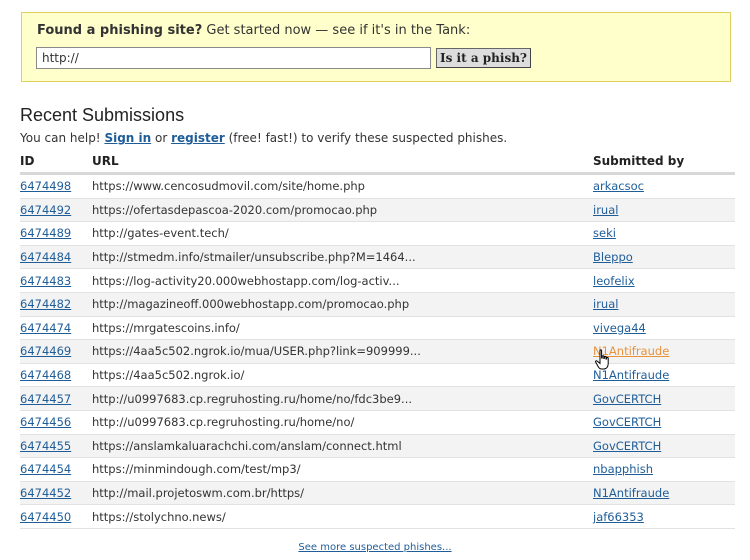 The height and width of the screenshot is (560, 750). What do you see at coordinates (45, 304) in the screenshot?
I see `submission-id-link: 6474482` at bounding box center [45, 304].